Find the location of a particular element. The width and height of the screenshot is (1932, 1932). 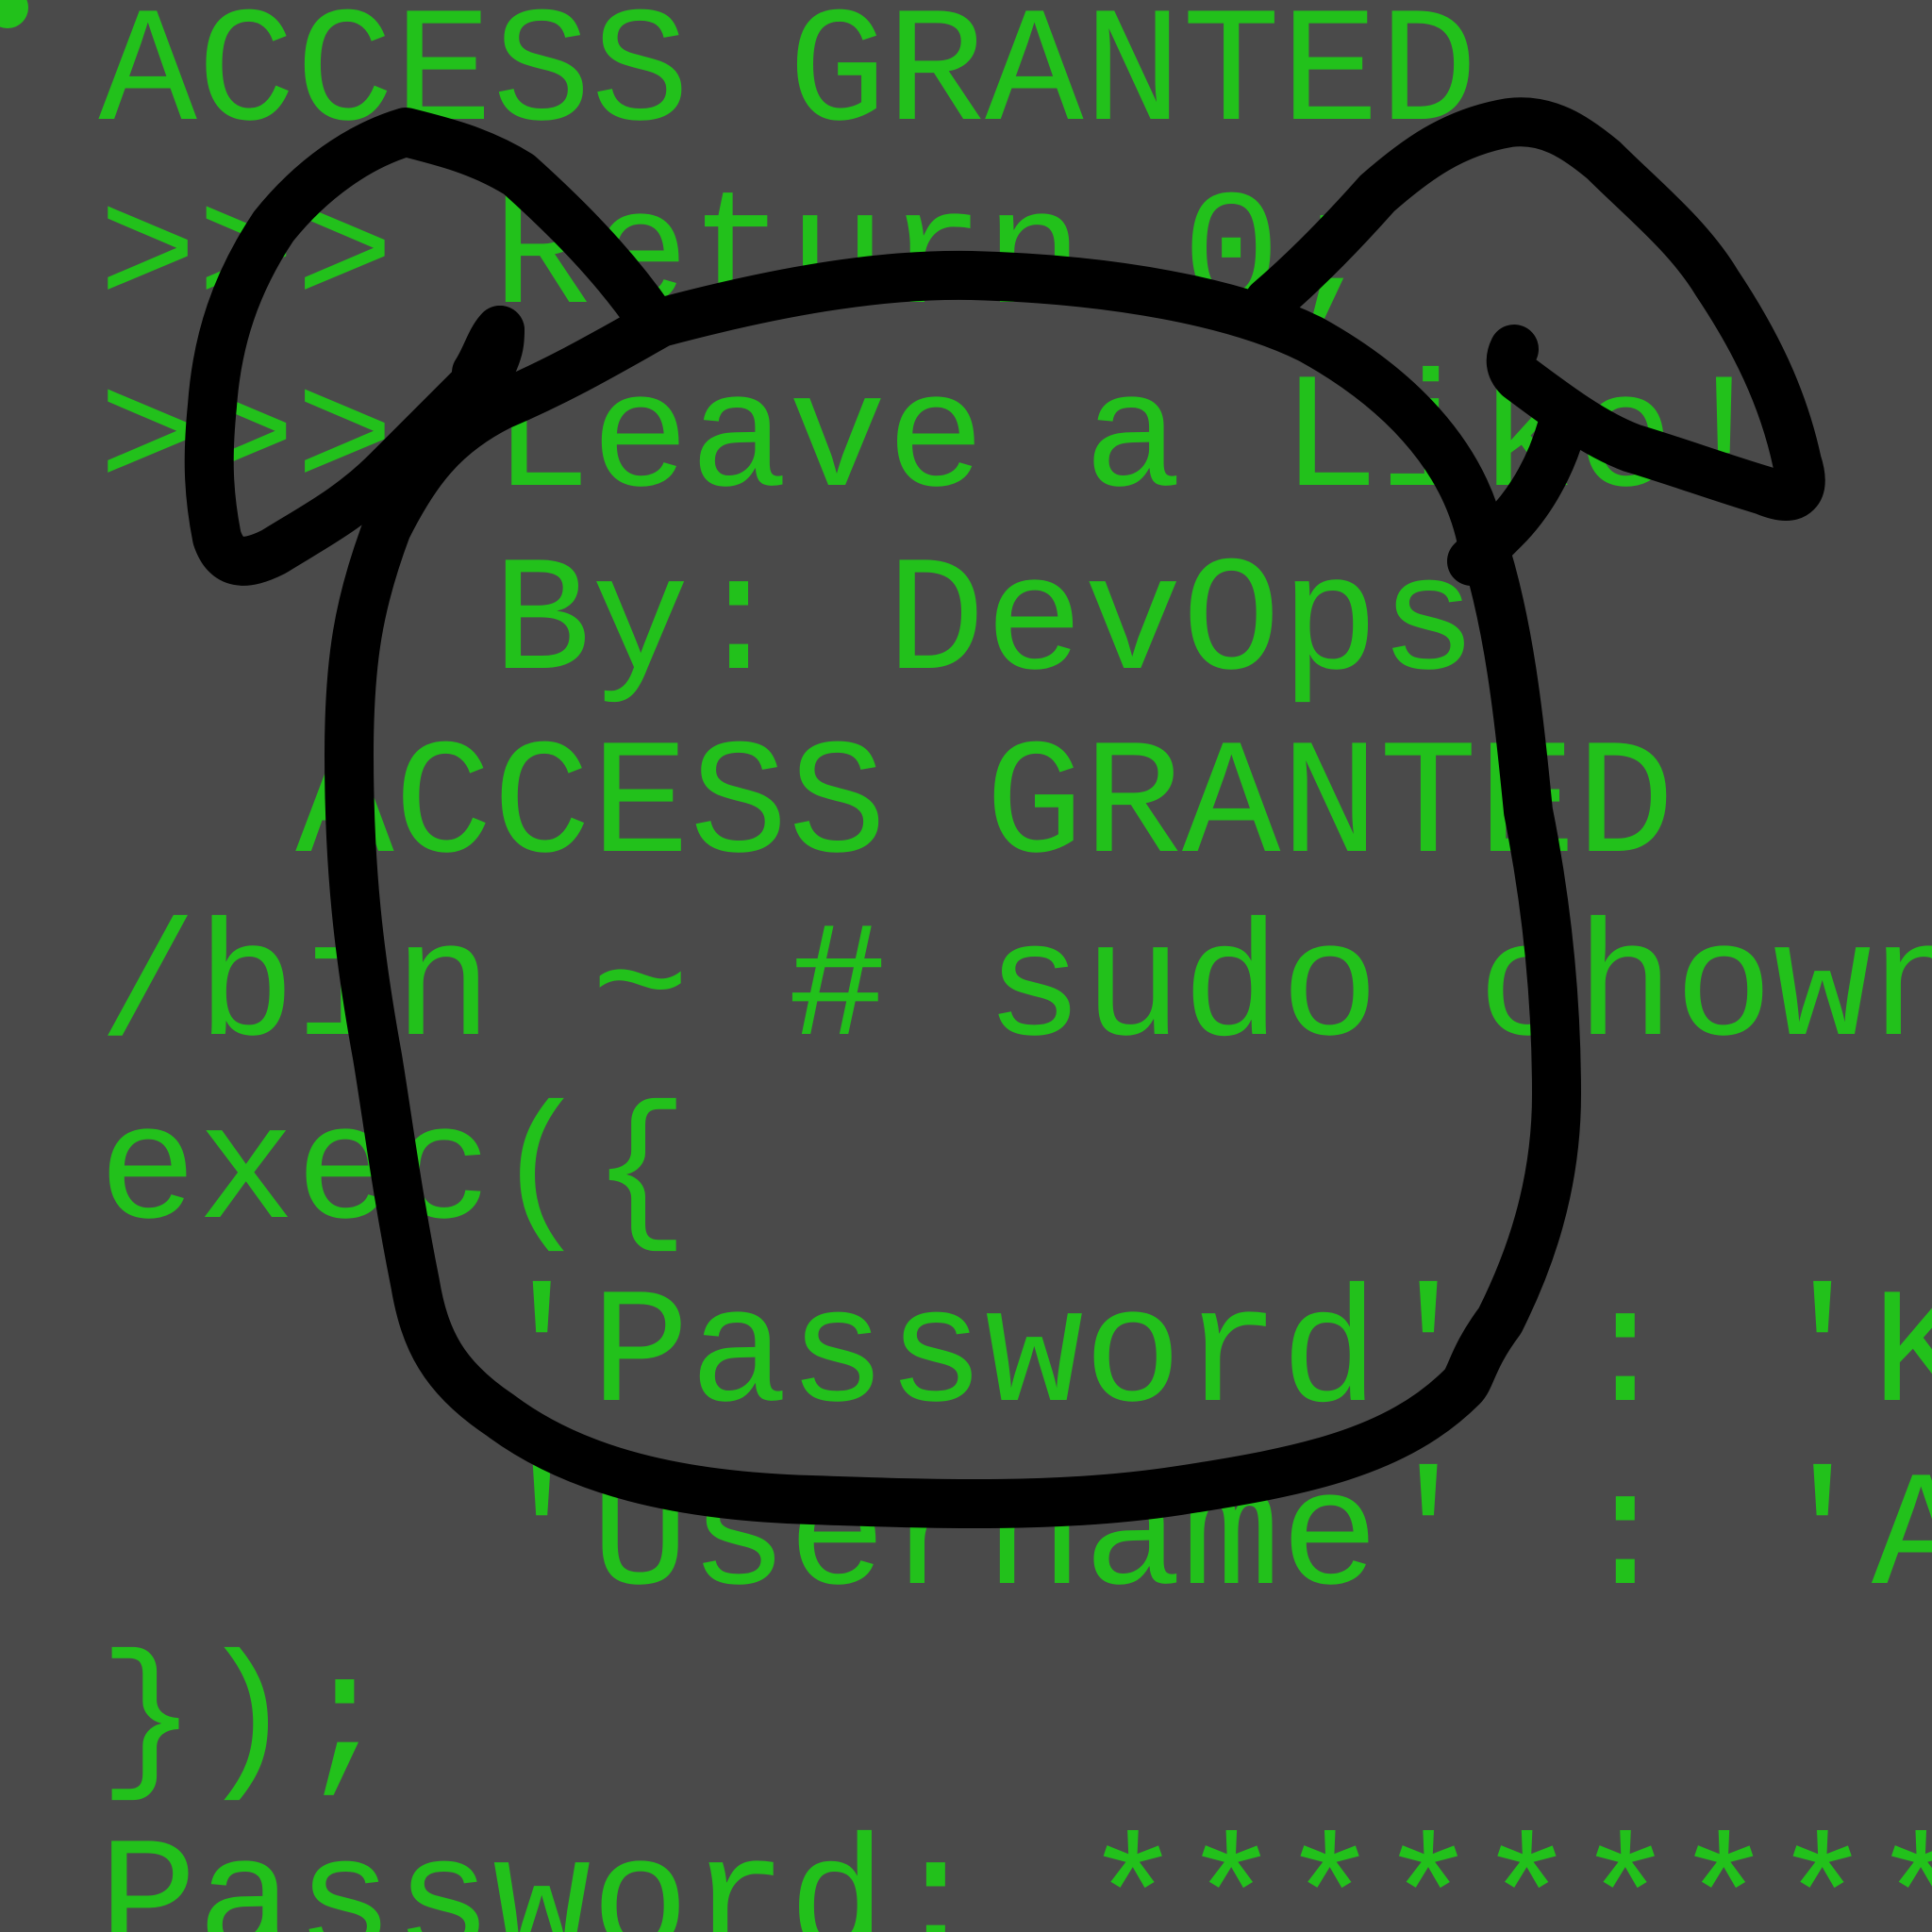

terminal-line-exec: exec({ is located at coordinates (345, 1174).